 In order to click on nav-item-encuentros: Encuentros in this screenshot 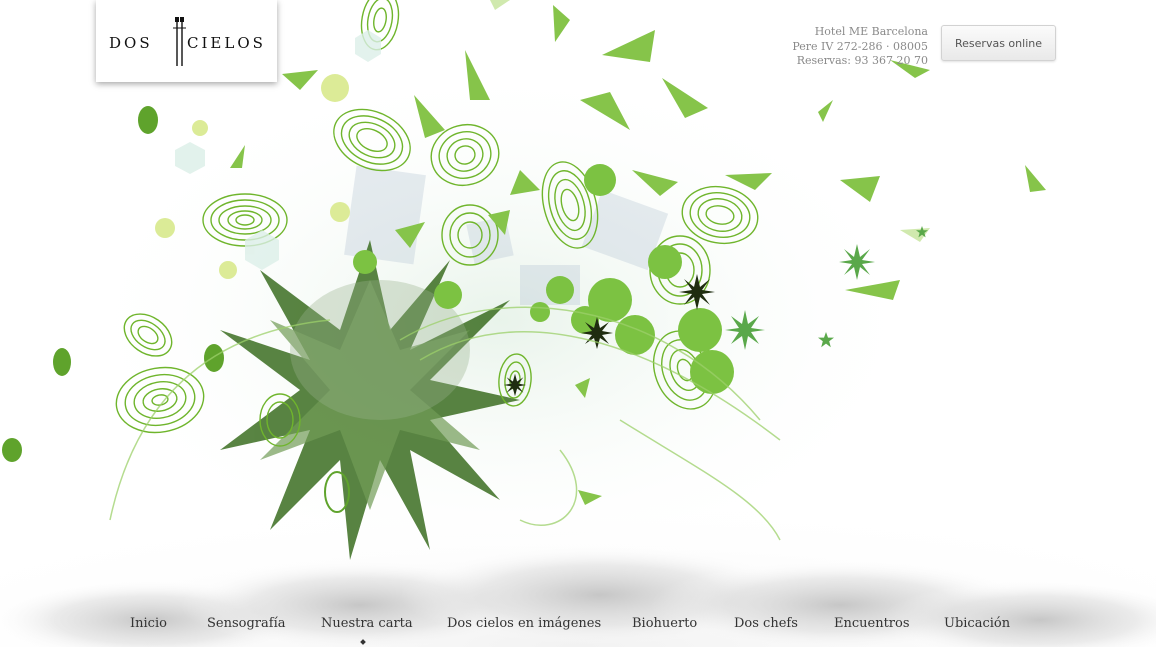, I will do `click(872, 623)`.